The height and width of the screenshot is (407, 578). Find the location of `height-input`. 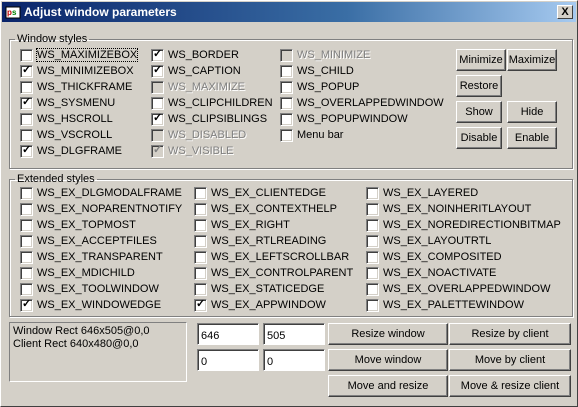

height-input is located at coordinates (294, 334).